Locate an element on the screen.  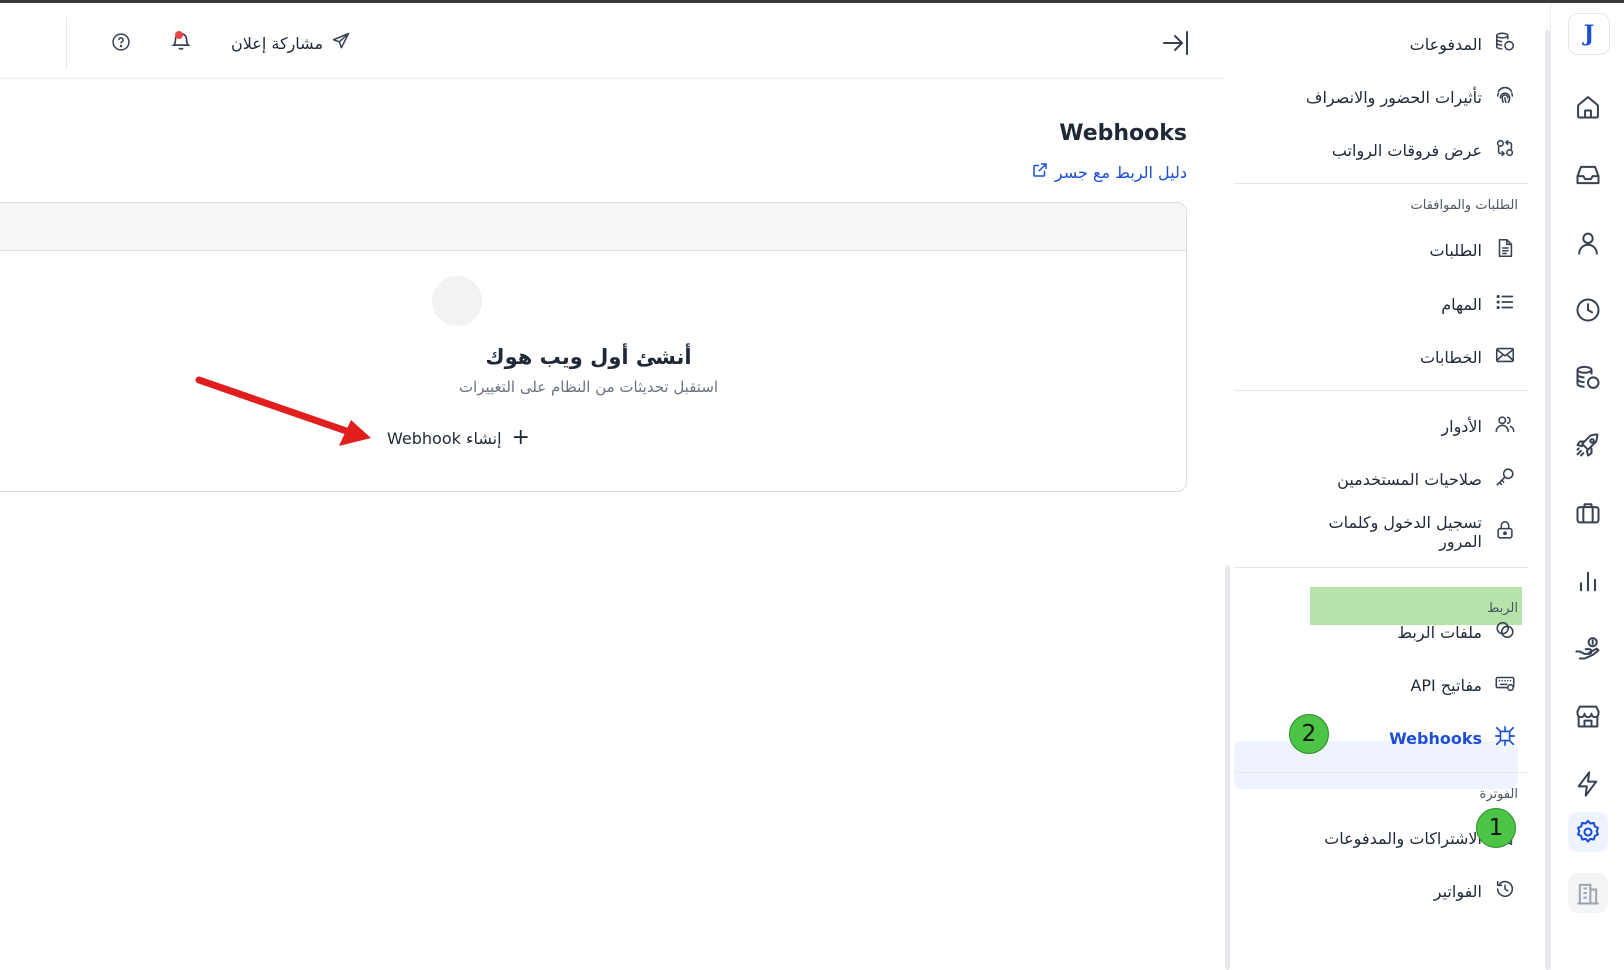
sidebar-item-label: الأدوار is located at coordinates (1461, 426).